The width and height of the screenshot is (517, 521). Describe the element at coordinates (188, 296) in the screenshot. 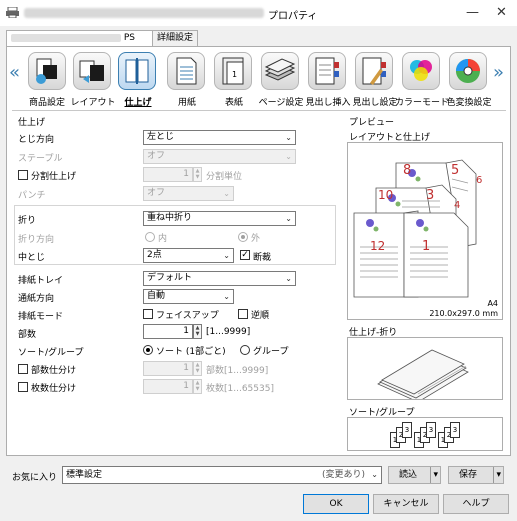

I see `feed-direction-select: 自動 ⌄` at that location.